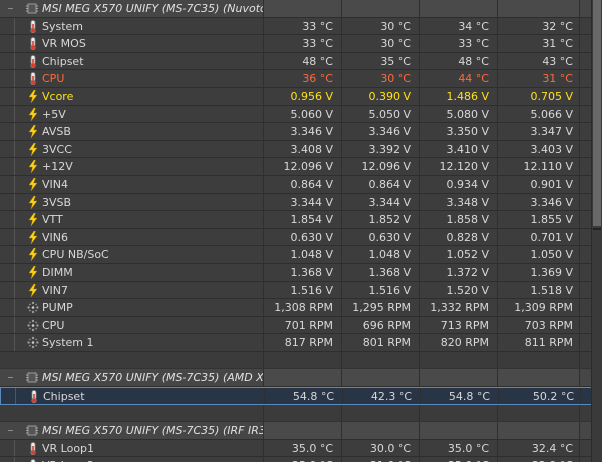  I want to click on sensor-row-cpu-nb-soc: CPU NB/SoC 1.048 V 1.048 V 1.052 V 1.050 V, so click(296, 255).